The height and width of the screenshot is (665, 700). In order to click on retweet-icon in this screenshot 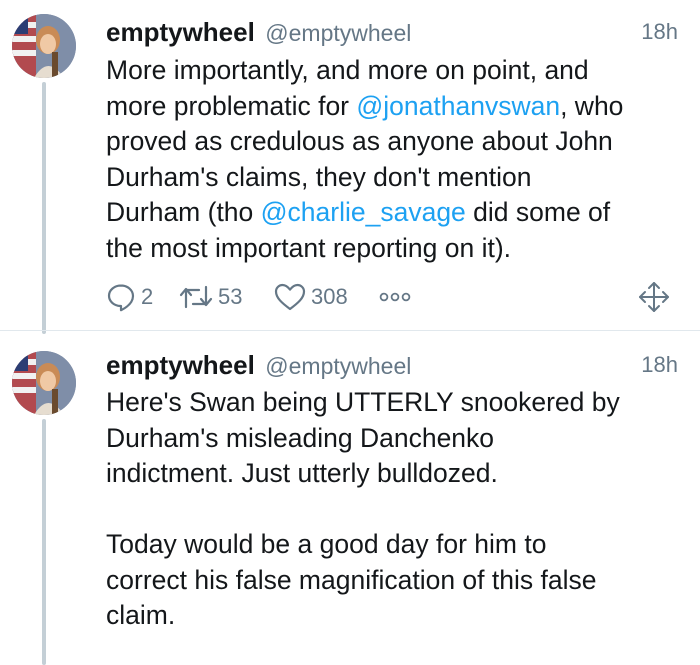, I will do `click(196, 297)`.